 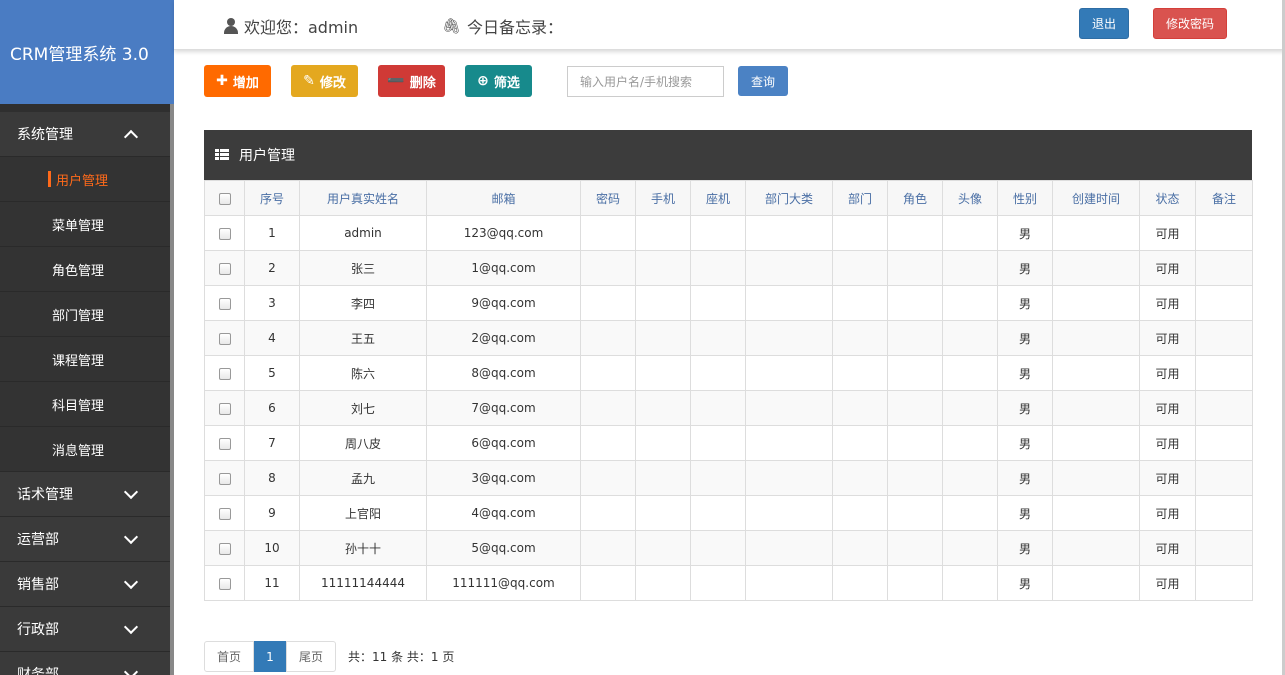 What do you see at coordinates (718, 198) in the screenshot?
I see `column-header: 座机` at bounding box center [718, 198].